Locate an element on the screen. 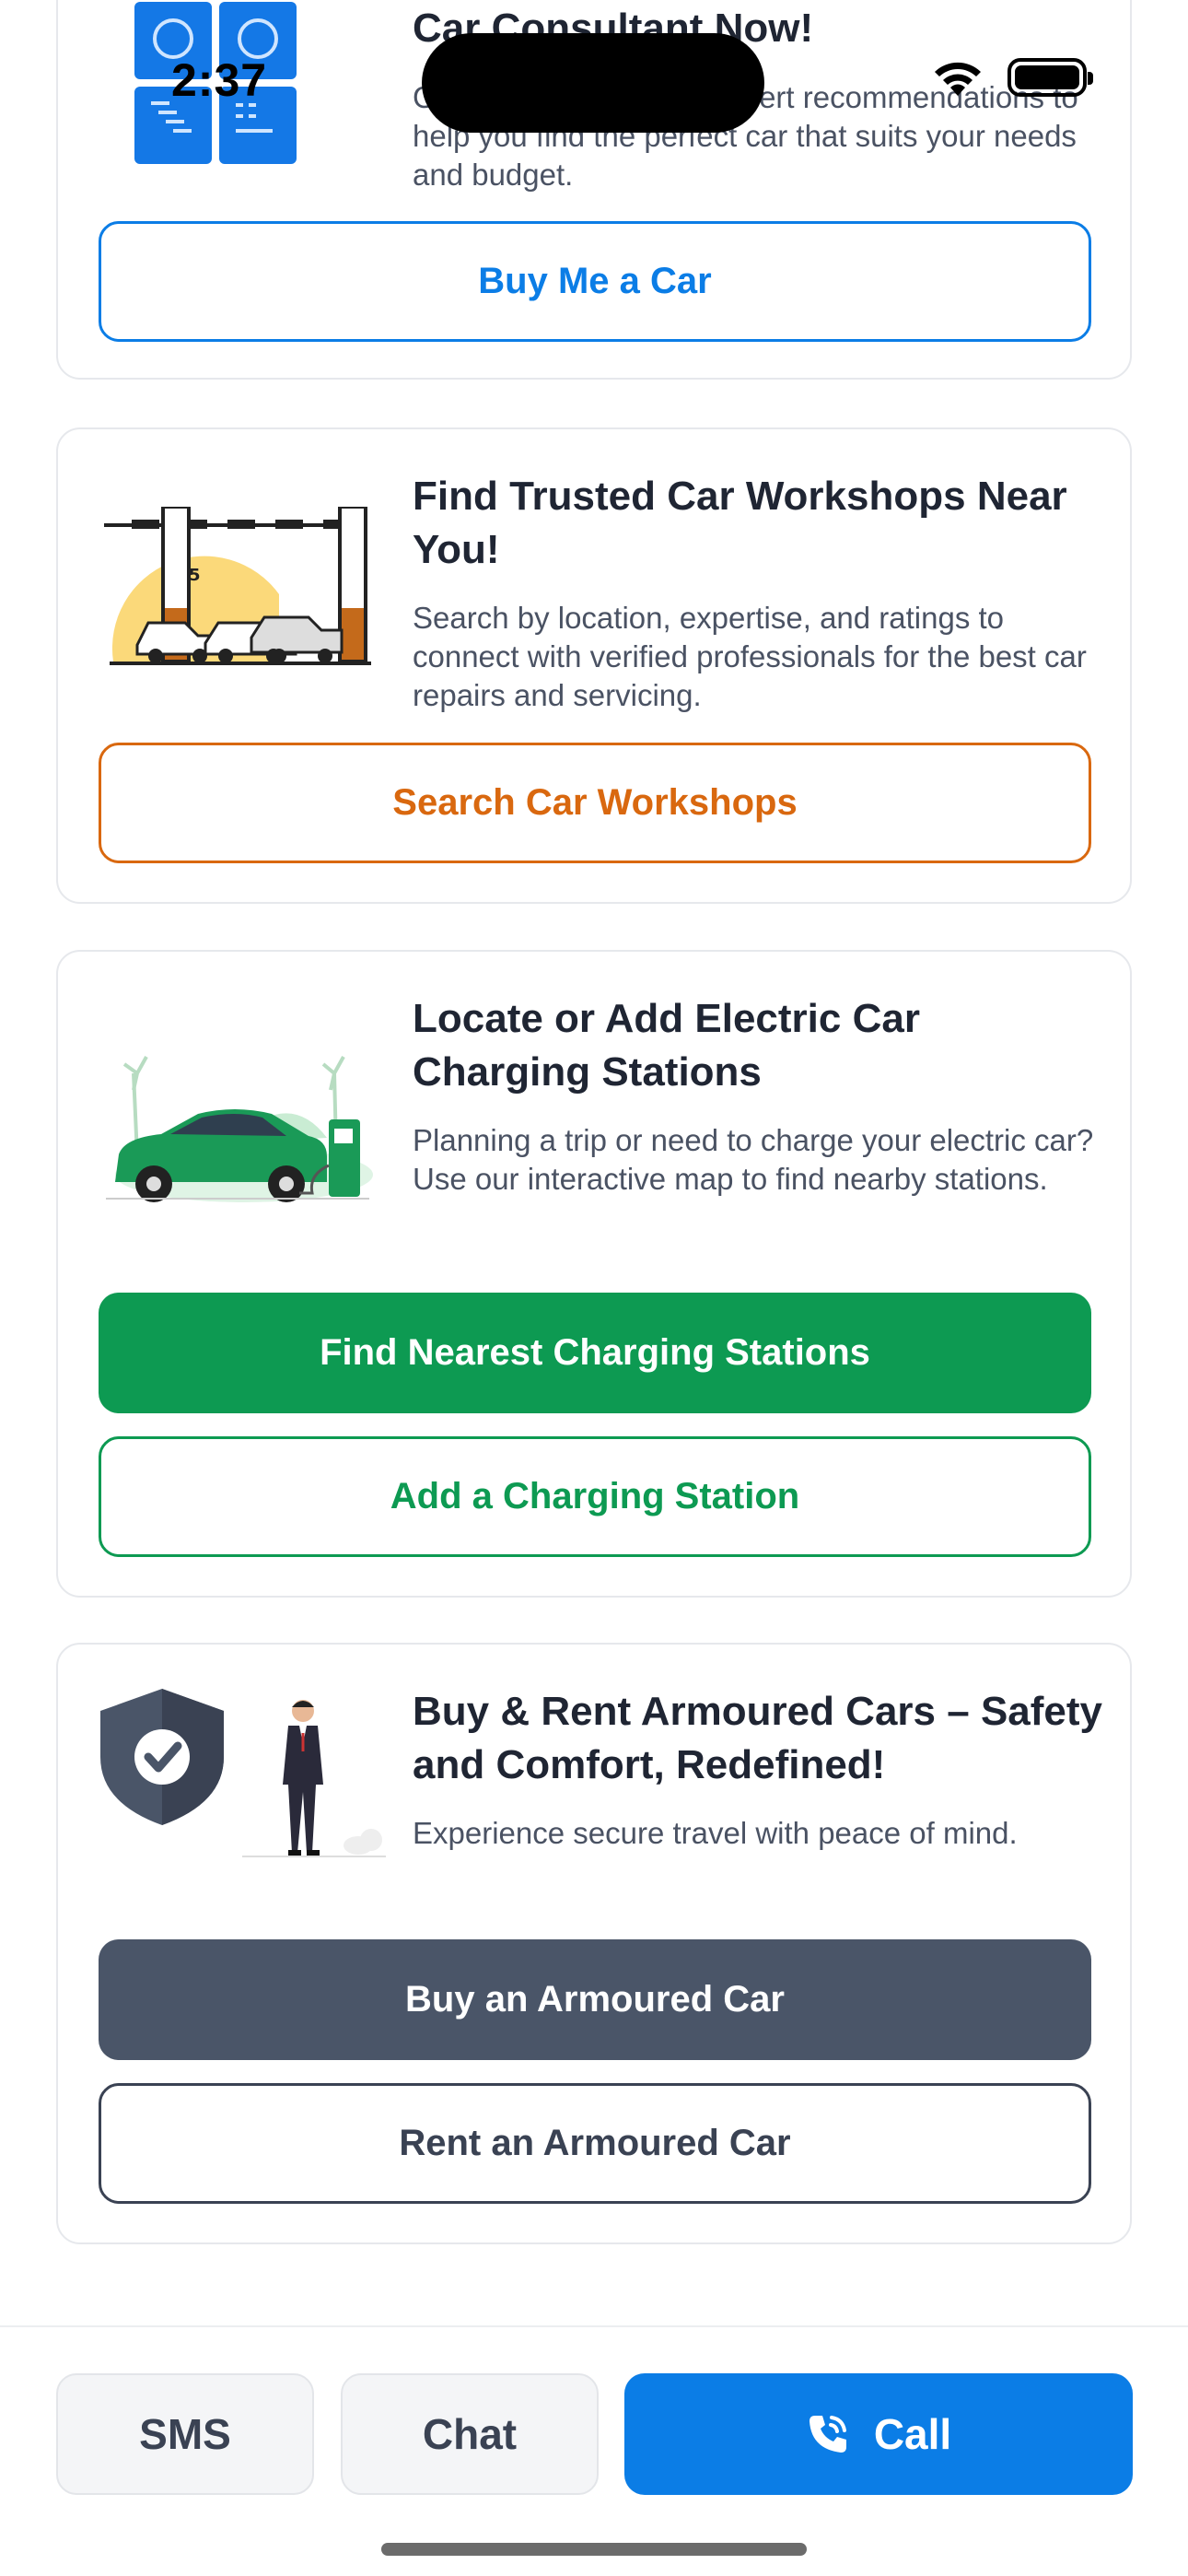 Image resolution: width=1188 pixels, height=2576 pixels. businessman-illustration-icon is located at coordinates (314, 1778).